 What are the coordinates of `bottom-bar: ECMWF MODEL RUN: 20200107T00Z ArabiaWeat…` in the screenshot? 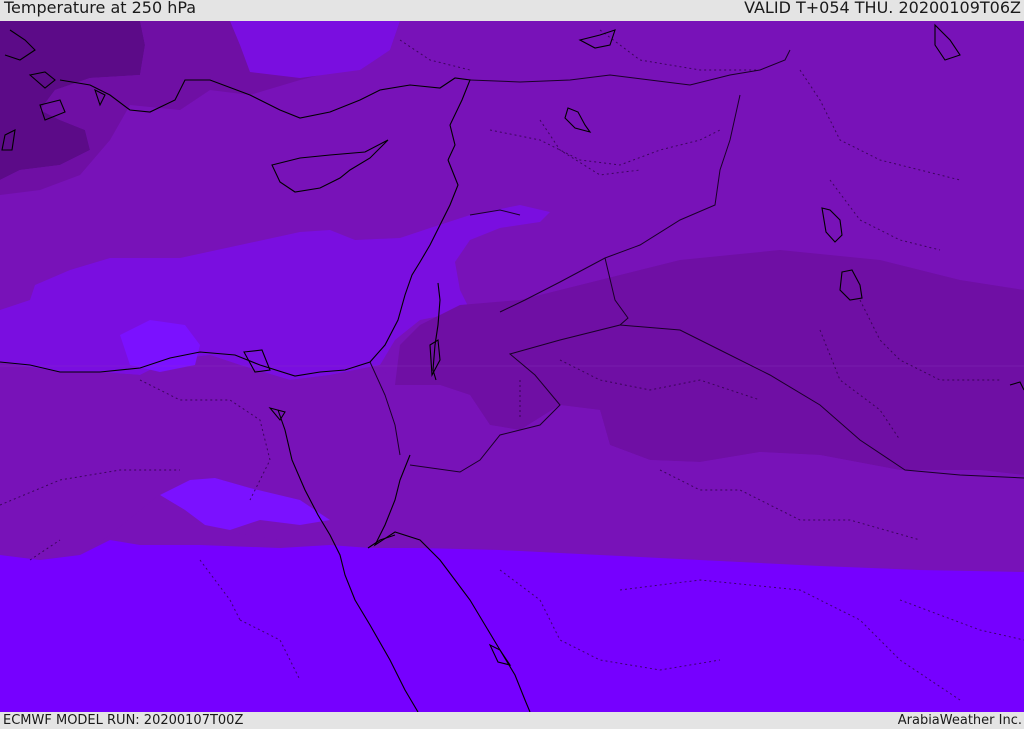 It's located at (512, 720).